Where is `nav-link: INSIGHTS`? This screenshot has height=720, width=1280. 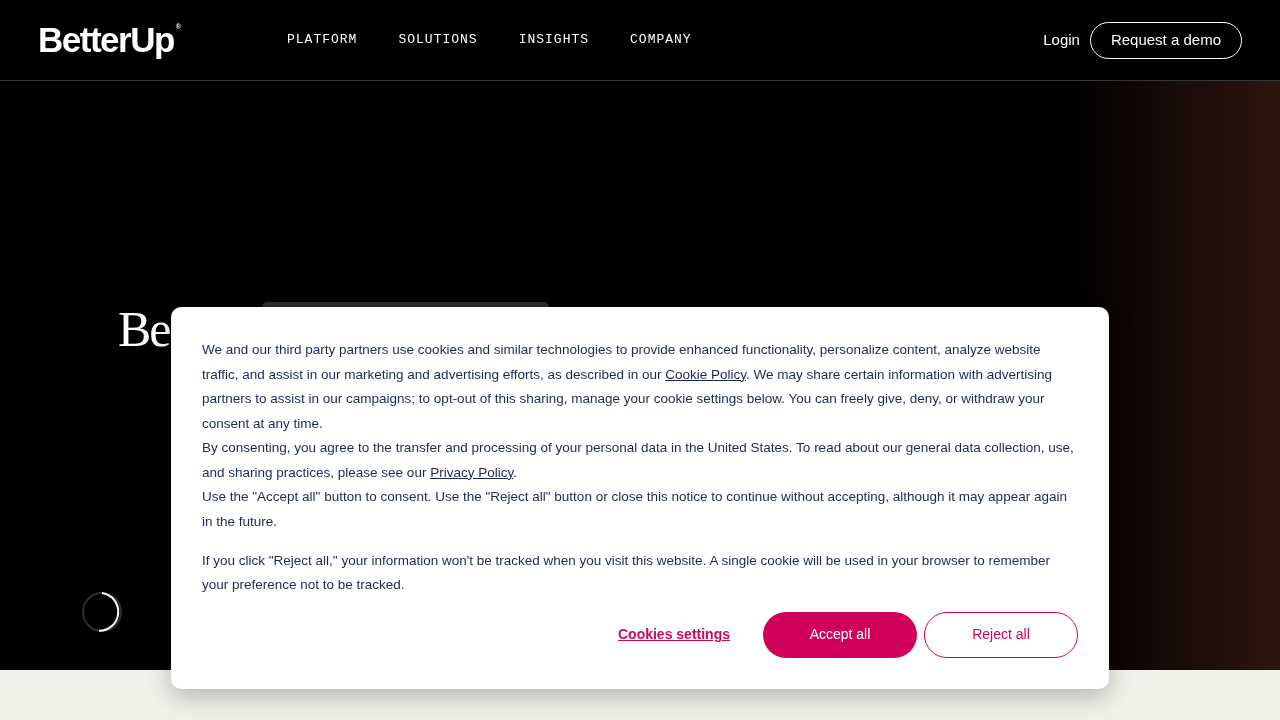
nav-link: INSIGHTS is located at coordinates (554, 40).